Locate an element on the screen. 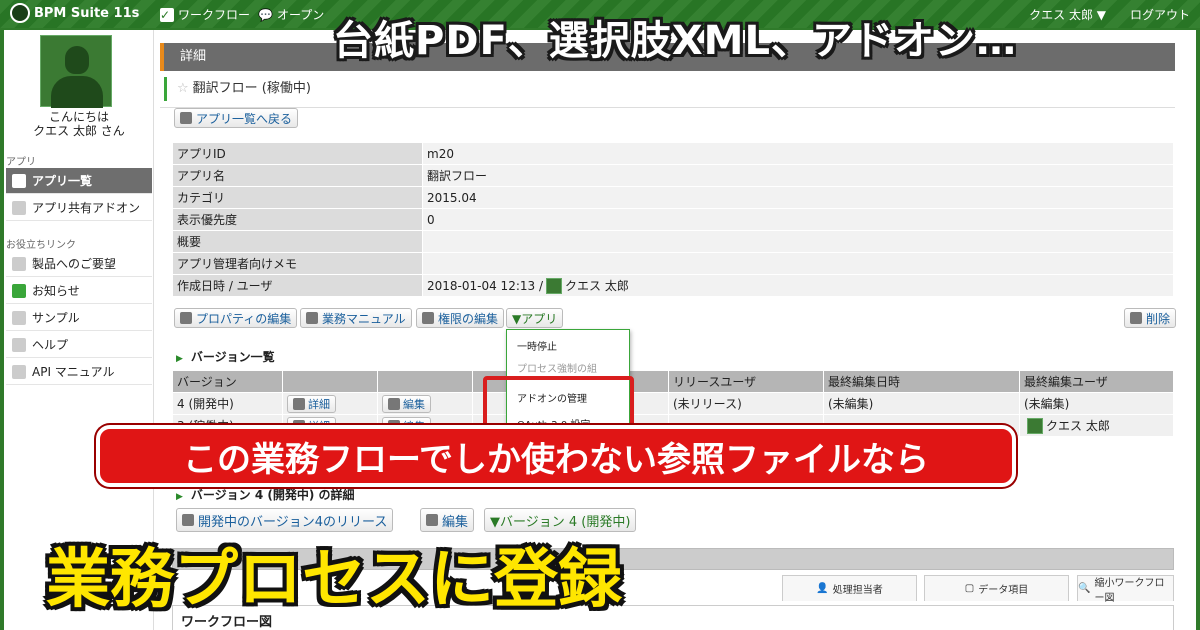 This screenshot has width=1200, height=630. sidebar-section-app: アプリ is located at coordinates (21, 162).